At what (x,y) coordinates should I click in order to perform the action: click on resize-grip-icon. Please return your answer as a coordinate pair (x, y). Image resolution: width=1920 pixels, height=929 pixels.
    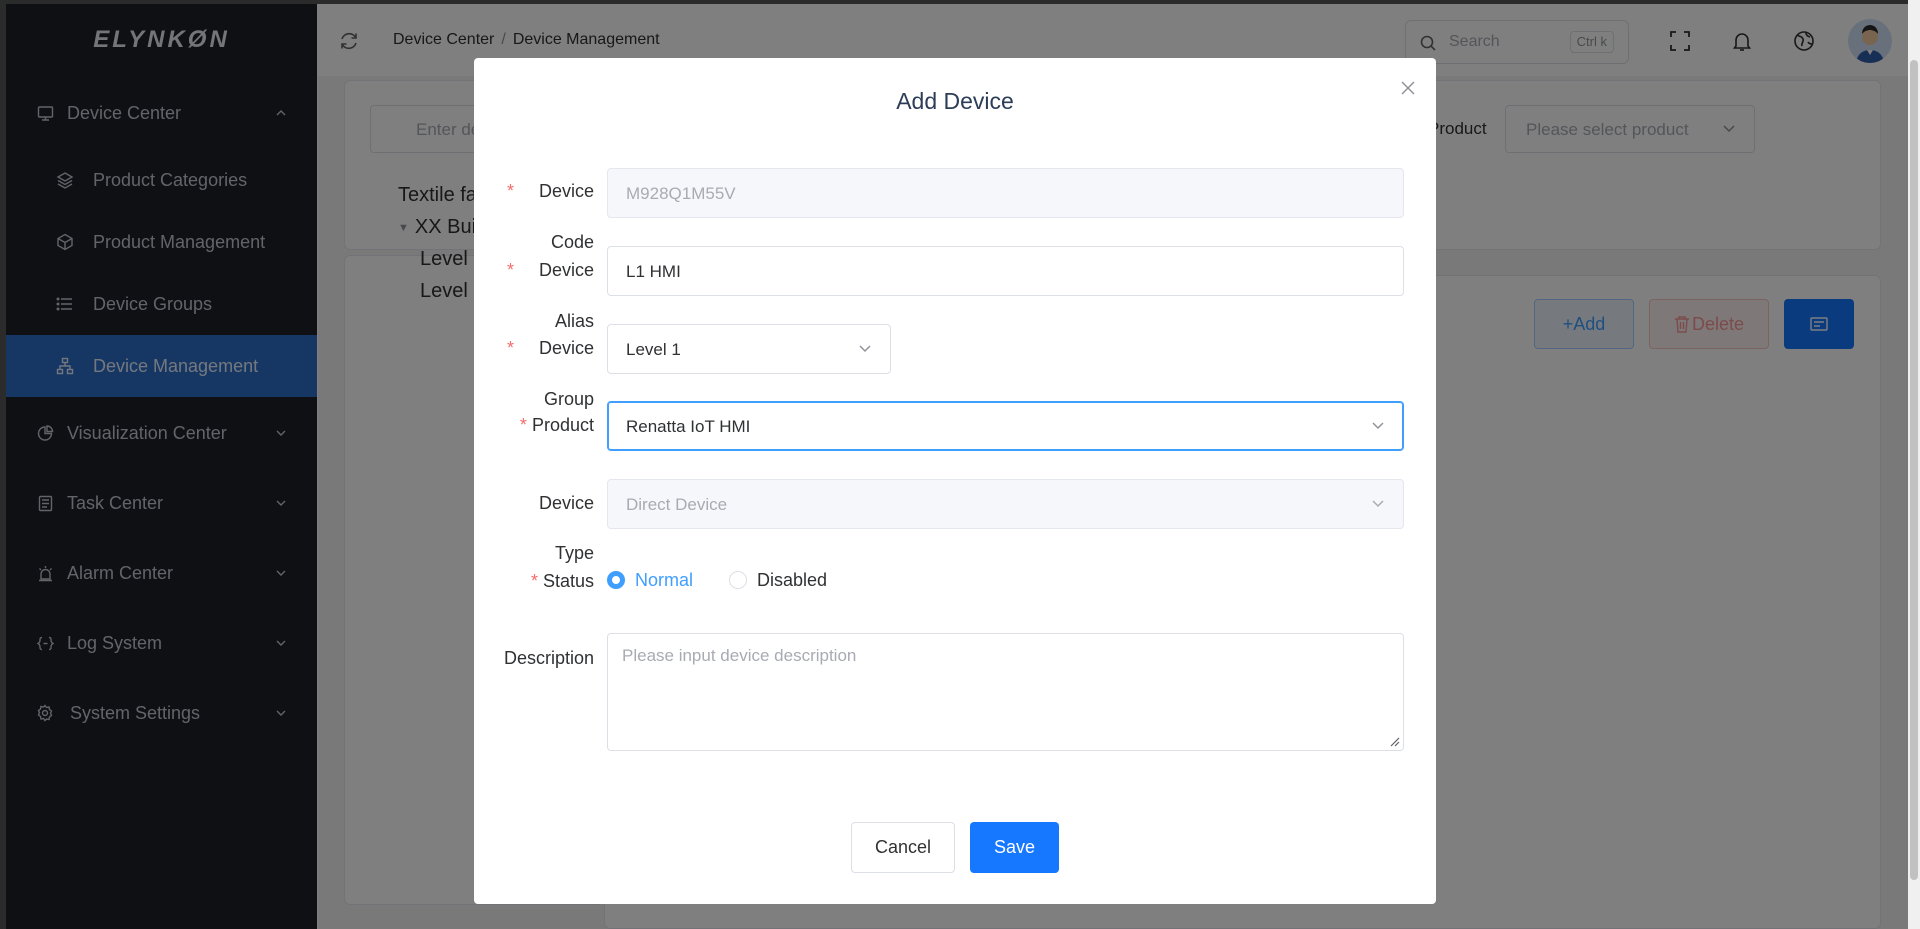
    Looking at the image, I should click on (1395, 742).